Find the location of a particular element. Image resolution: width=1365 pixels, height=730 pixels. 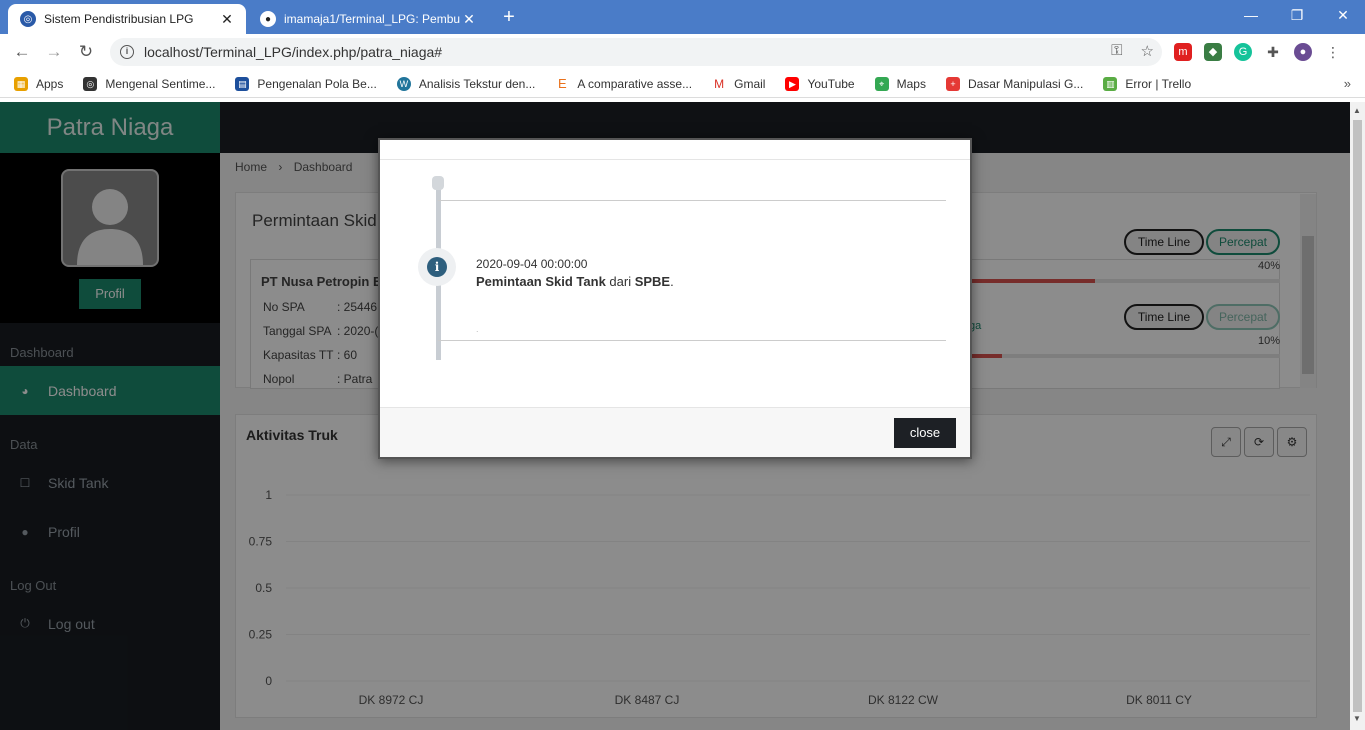

back-icon: ← is located at coordinates (22, 52).